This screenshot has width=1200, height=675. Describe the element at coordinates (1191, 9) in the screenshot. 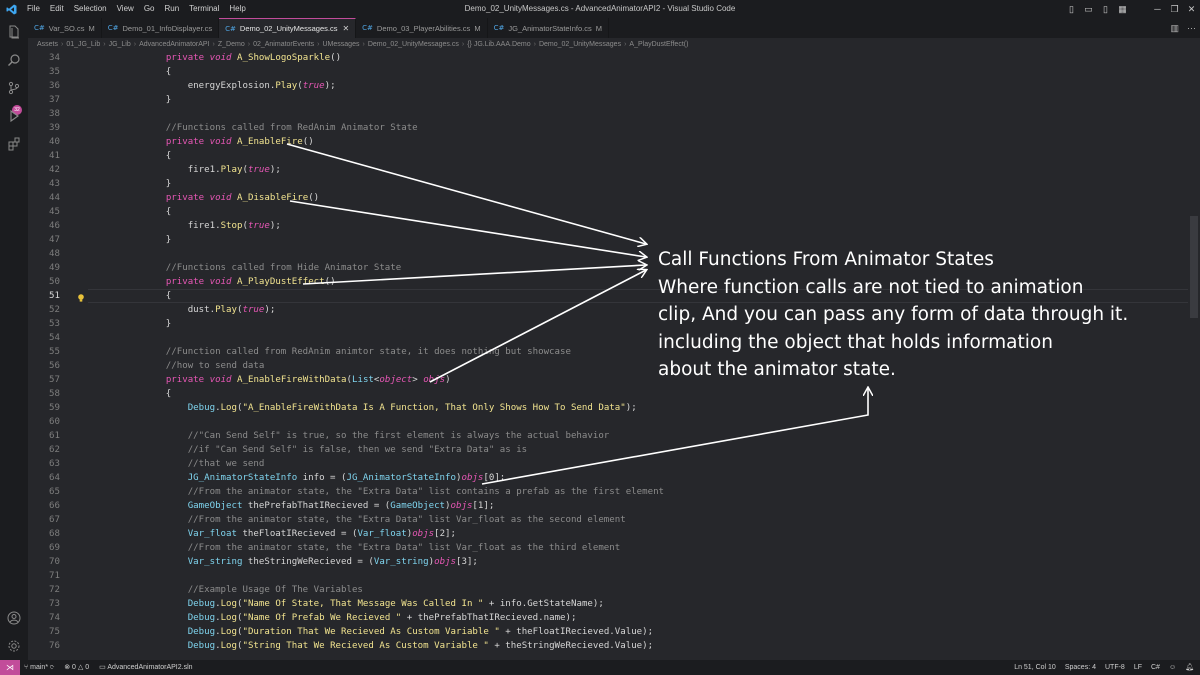

I see `close-window-icon: ✕` at that location.